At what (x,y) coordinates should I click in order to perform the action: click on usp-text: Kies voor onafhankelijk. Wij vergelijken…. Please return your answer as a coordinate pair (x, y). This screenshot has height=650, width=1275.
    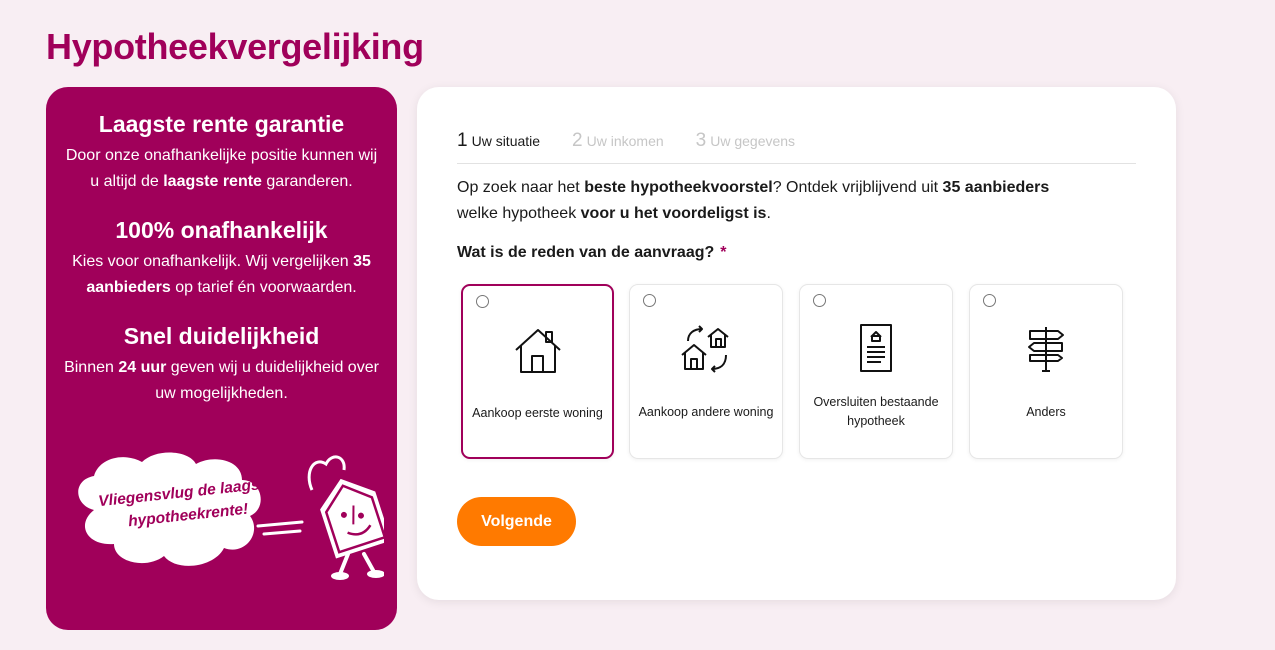
    Looking at the image, I should click on (221, 274).